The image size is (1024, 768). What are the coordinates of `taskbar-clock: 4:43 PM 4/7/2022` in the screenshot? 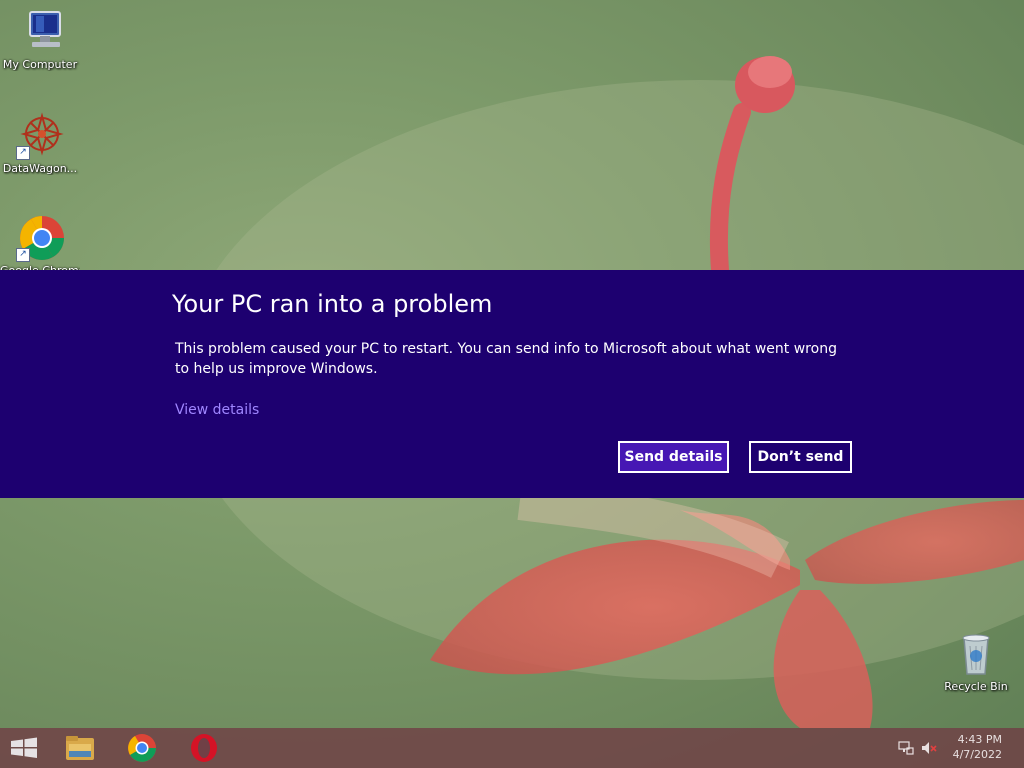 It's located at (977, 747).